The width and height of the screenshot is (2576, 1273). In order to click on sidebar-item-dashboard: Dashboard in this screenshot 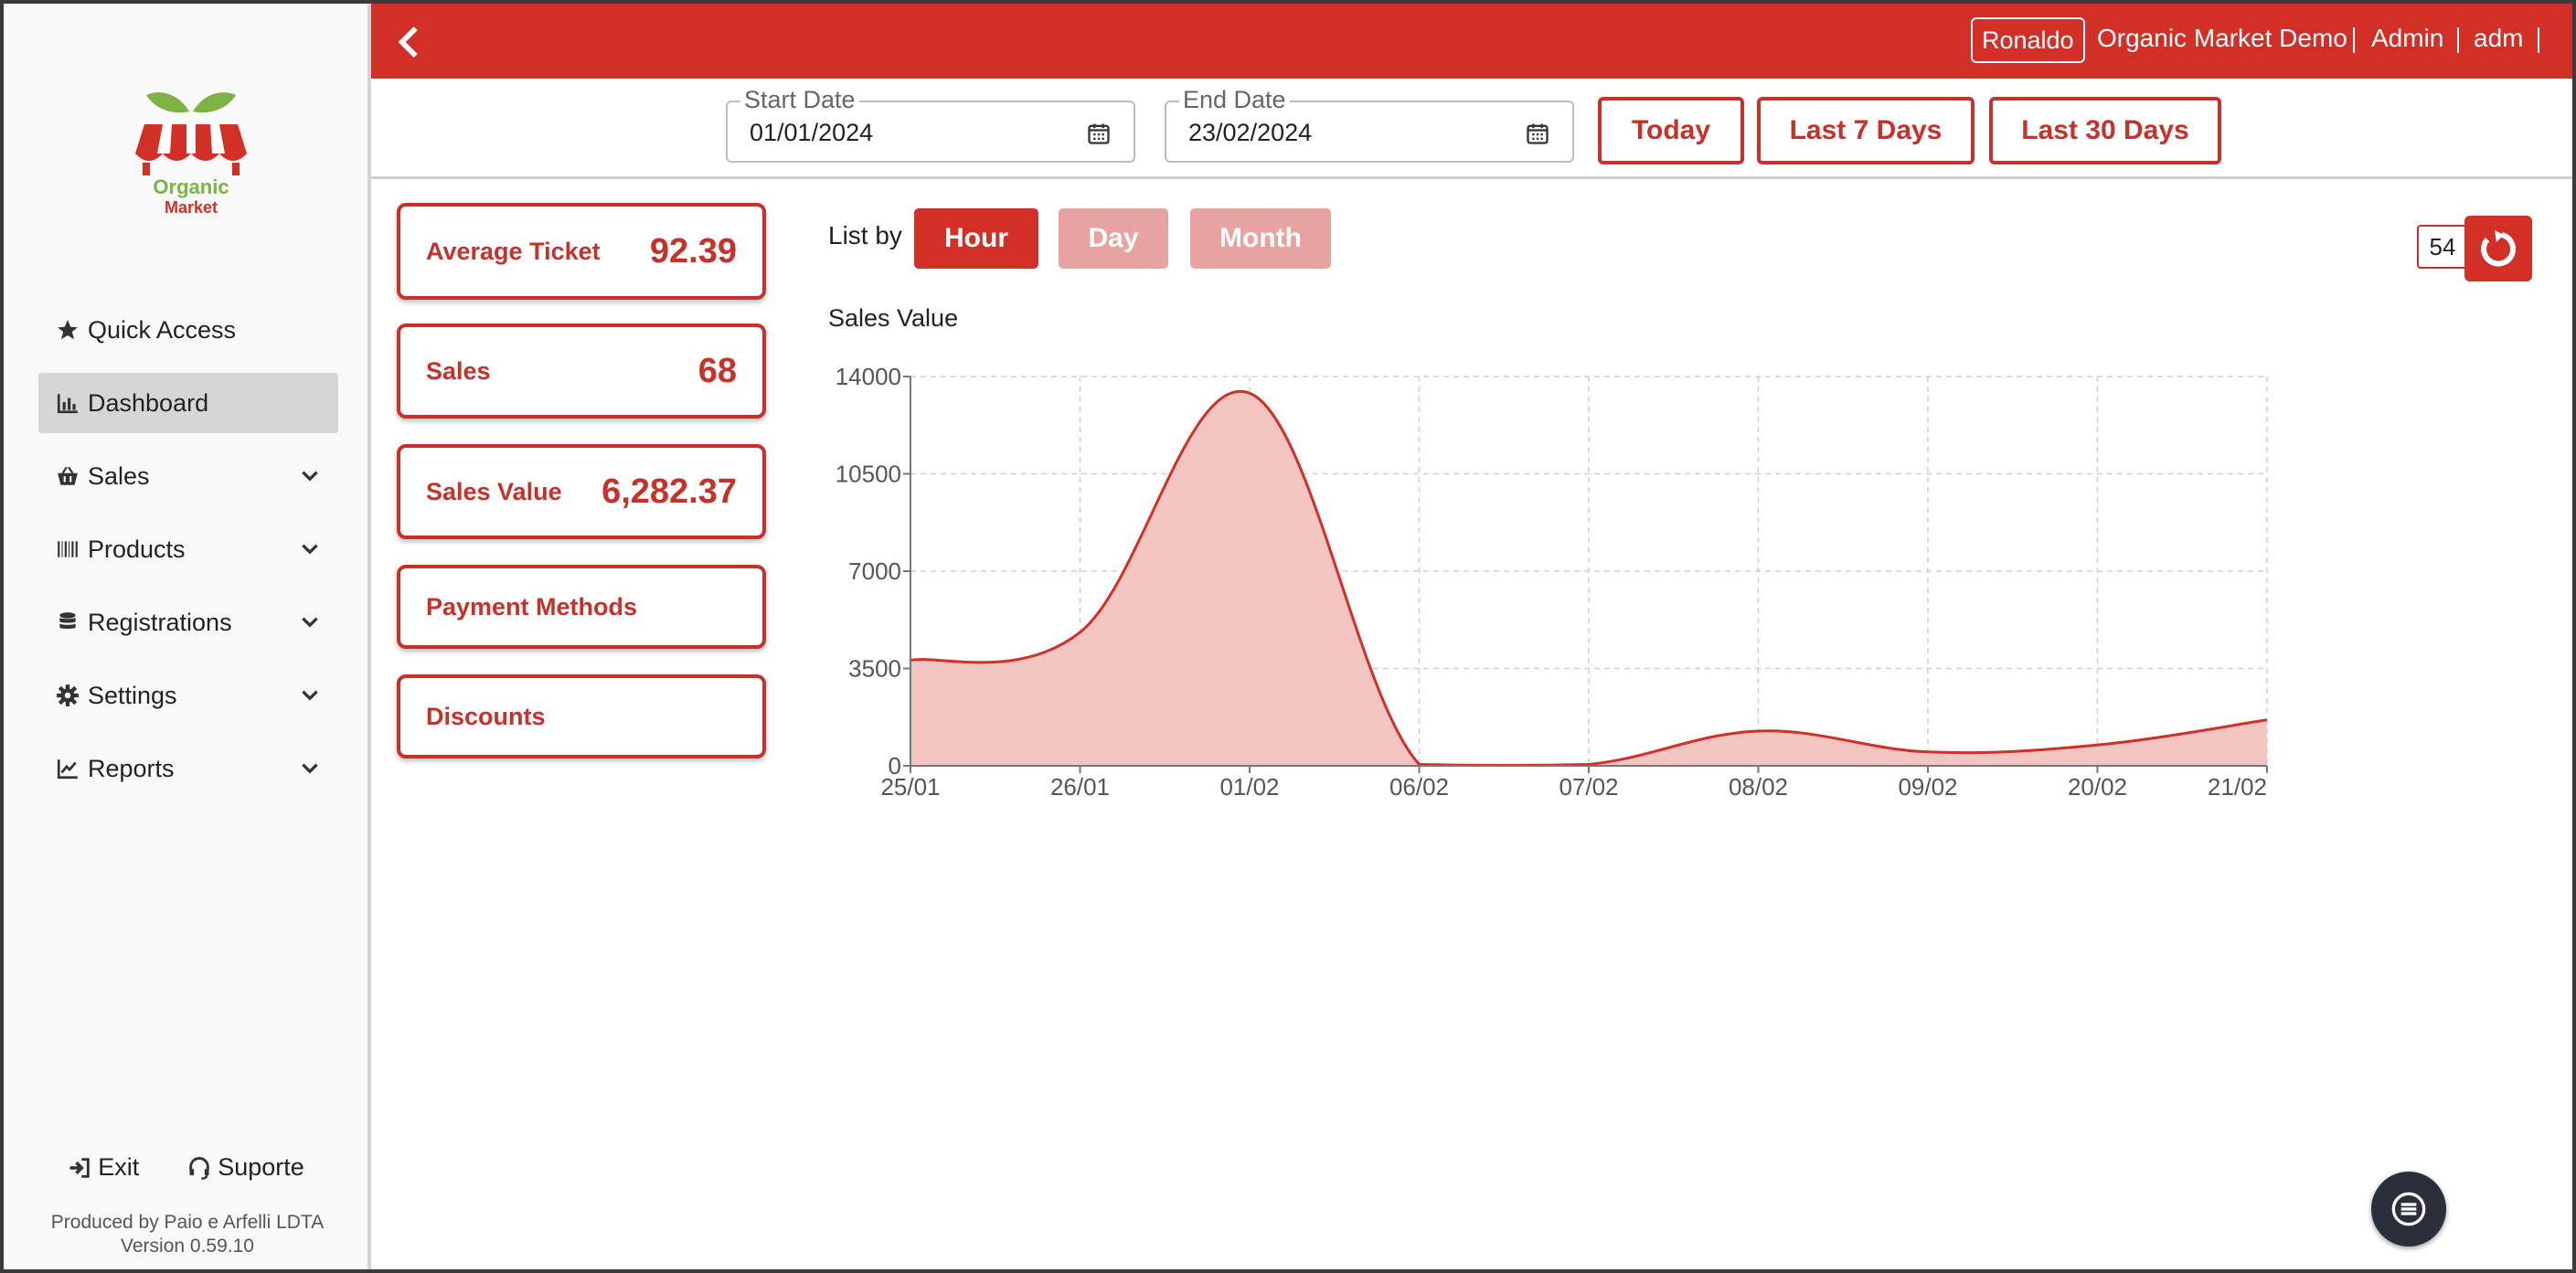, I will do `click(188, 403)`.